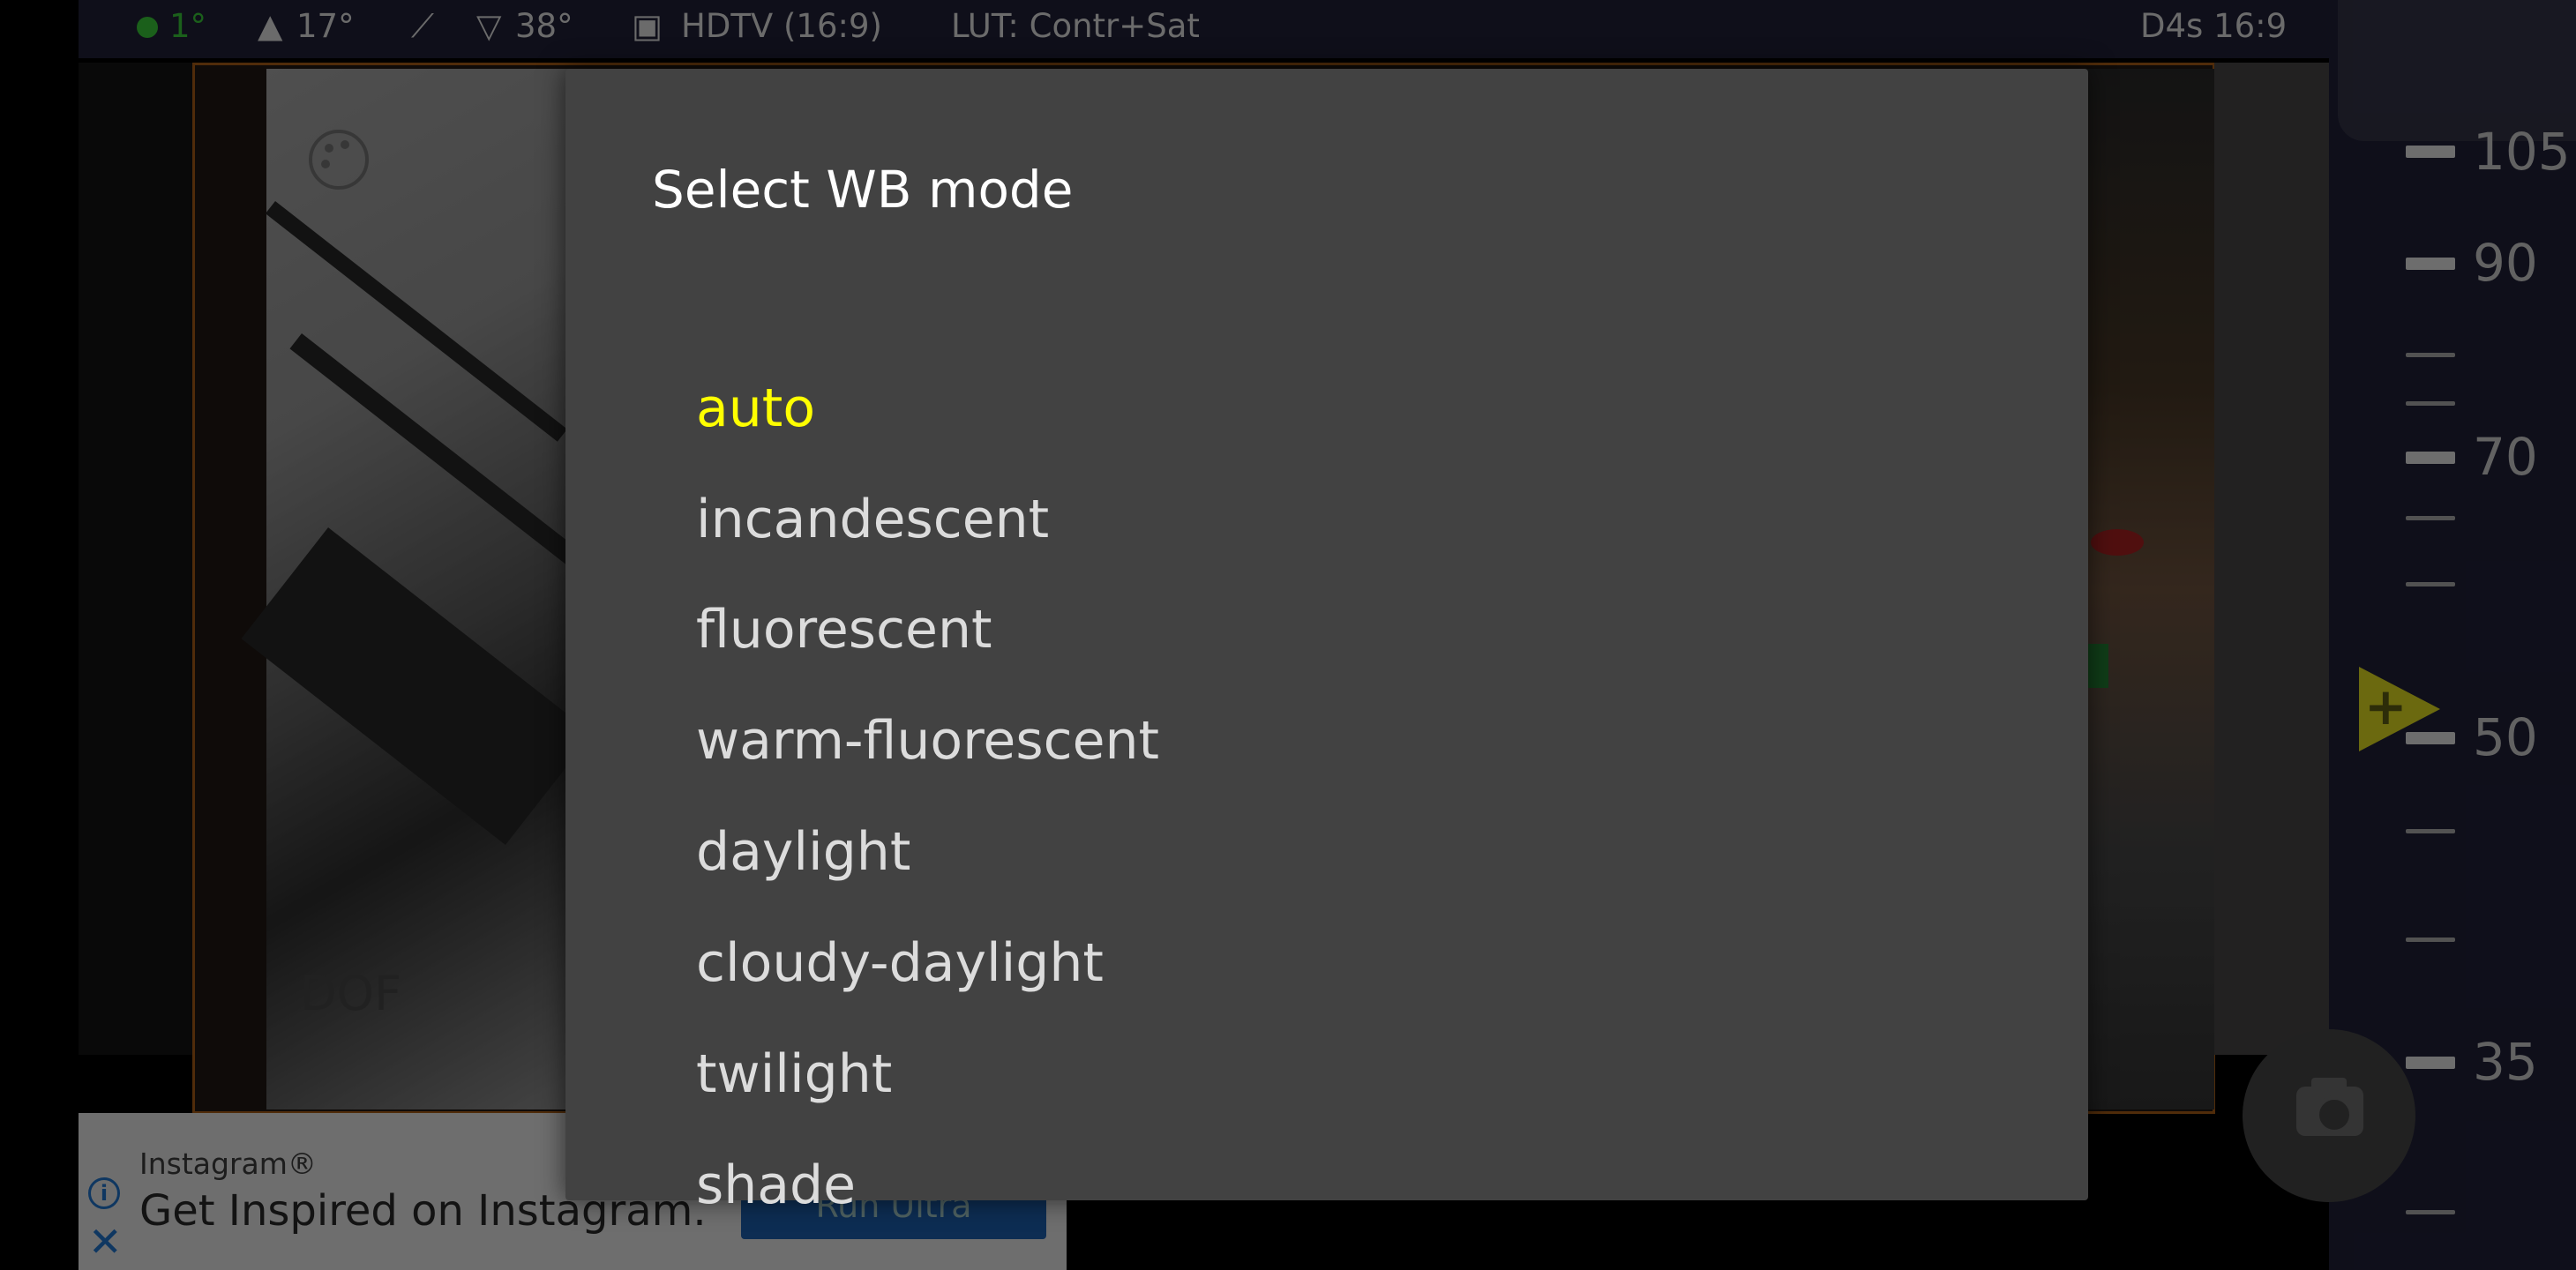 Image resolution: width=2576 pixels, height=1270 pixels. I want to click on wb-option-auto: auto, so click(1327, 408).